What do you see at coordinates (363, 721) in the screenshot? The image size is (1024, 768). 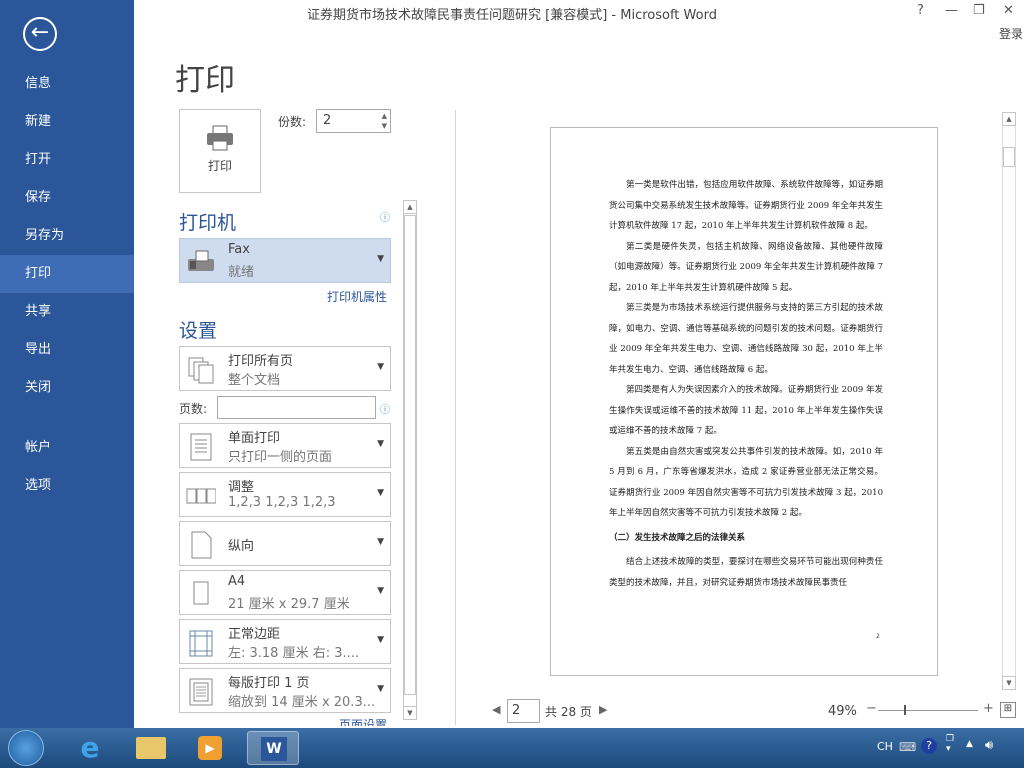 I see `page-setup-link: 页面设置` at bounding box center [363, 721].